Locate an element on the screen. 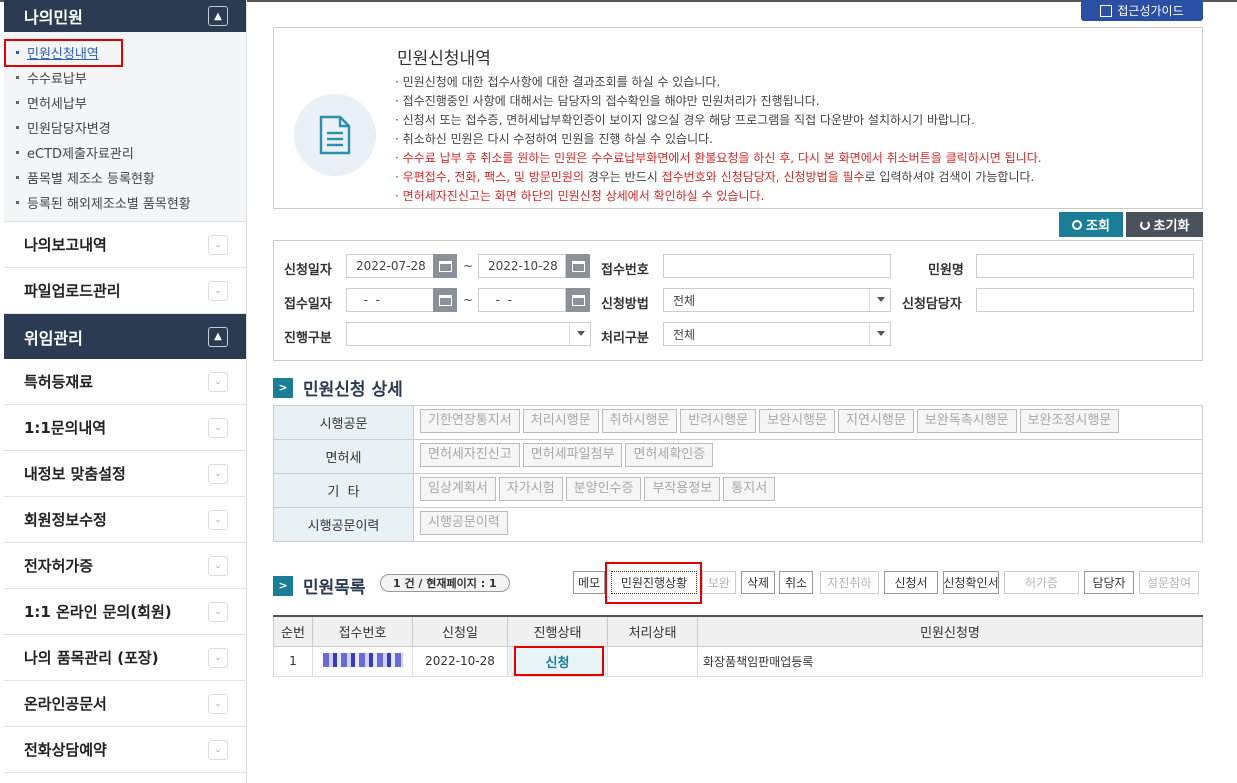 The width and height of the screenshot is (1237, 783). tax-file-attach-button: 면허세파일첨부 is located at coordinates (572, 455).